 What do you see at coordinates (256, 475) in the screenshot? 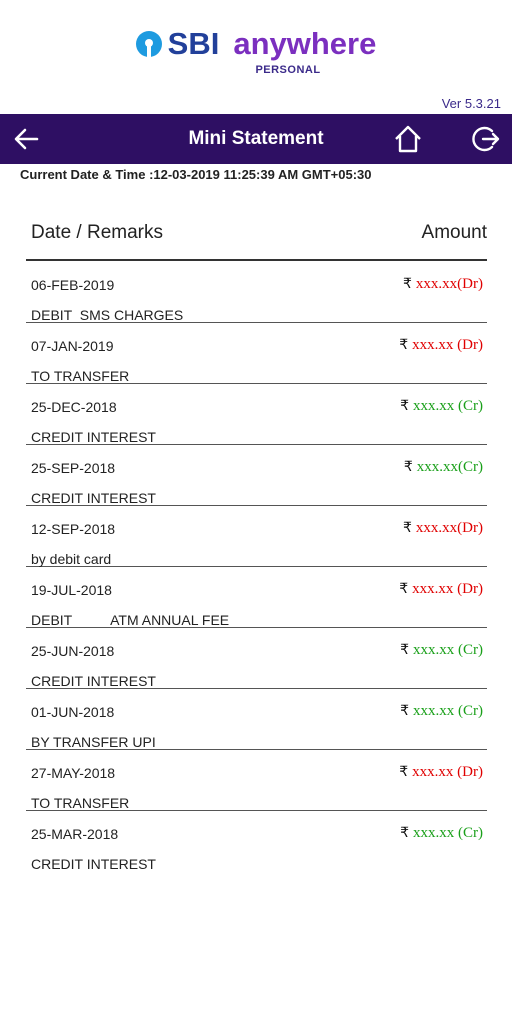
I see `table-row: 25-SEP-2018 CREDIT INTEREST ₹ xxx.xx(Cr)` at bounding box center [256, 475].